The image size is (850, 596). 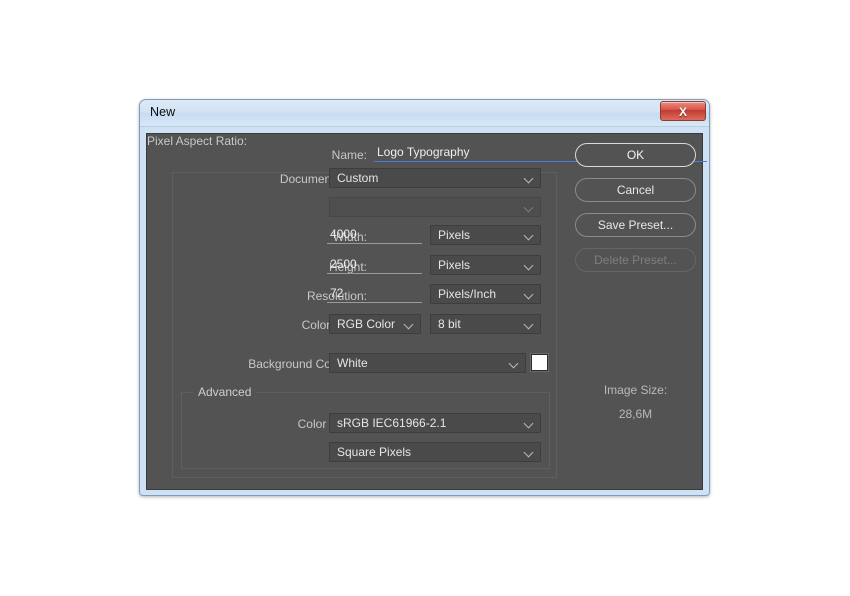 What do you see at coordinates (467, 294) in the screenshot?
I see `resolution-unit-value: Pixels/Inch` at bounding box center [467, 294].